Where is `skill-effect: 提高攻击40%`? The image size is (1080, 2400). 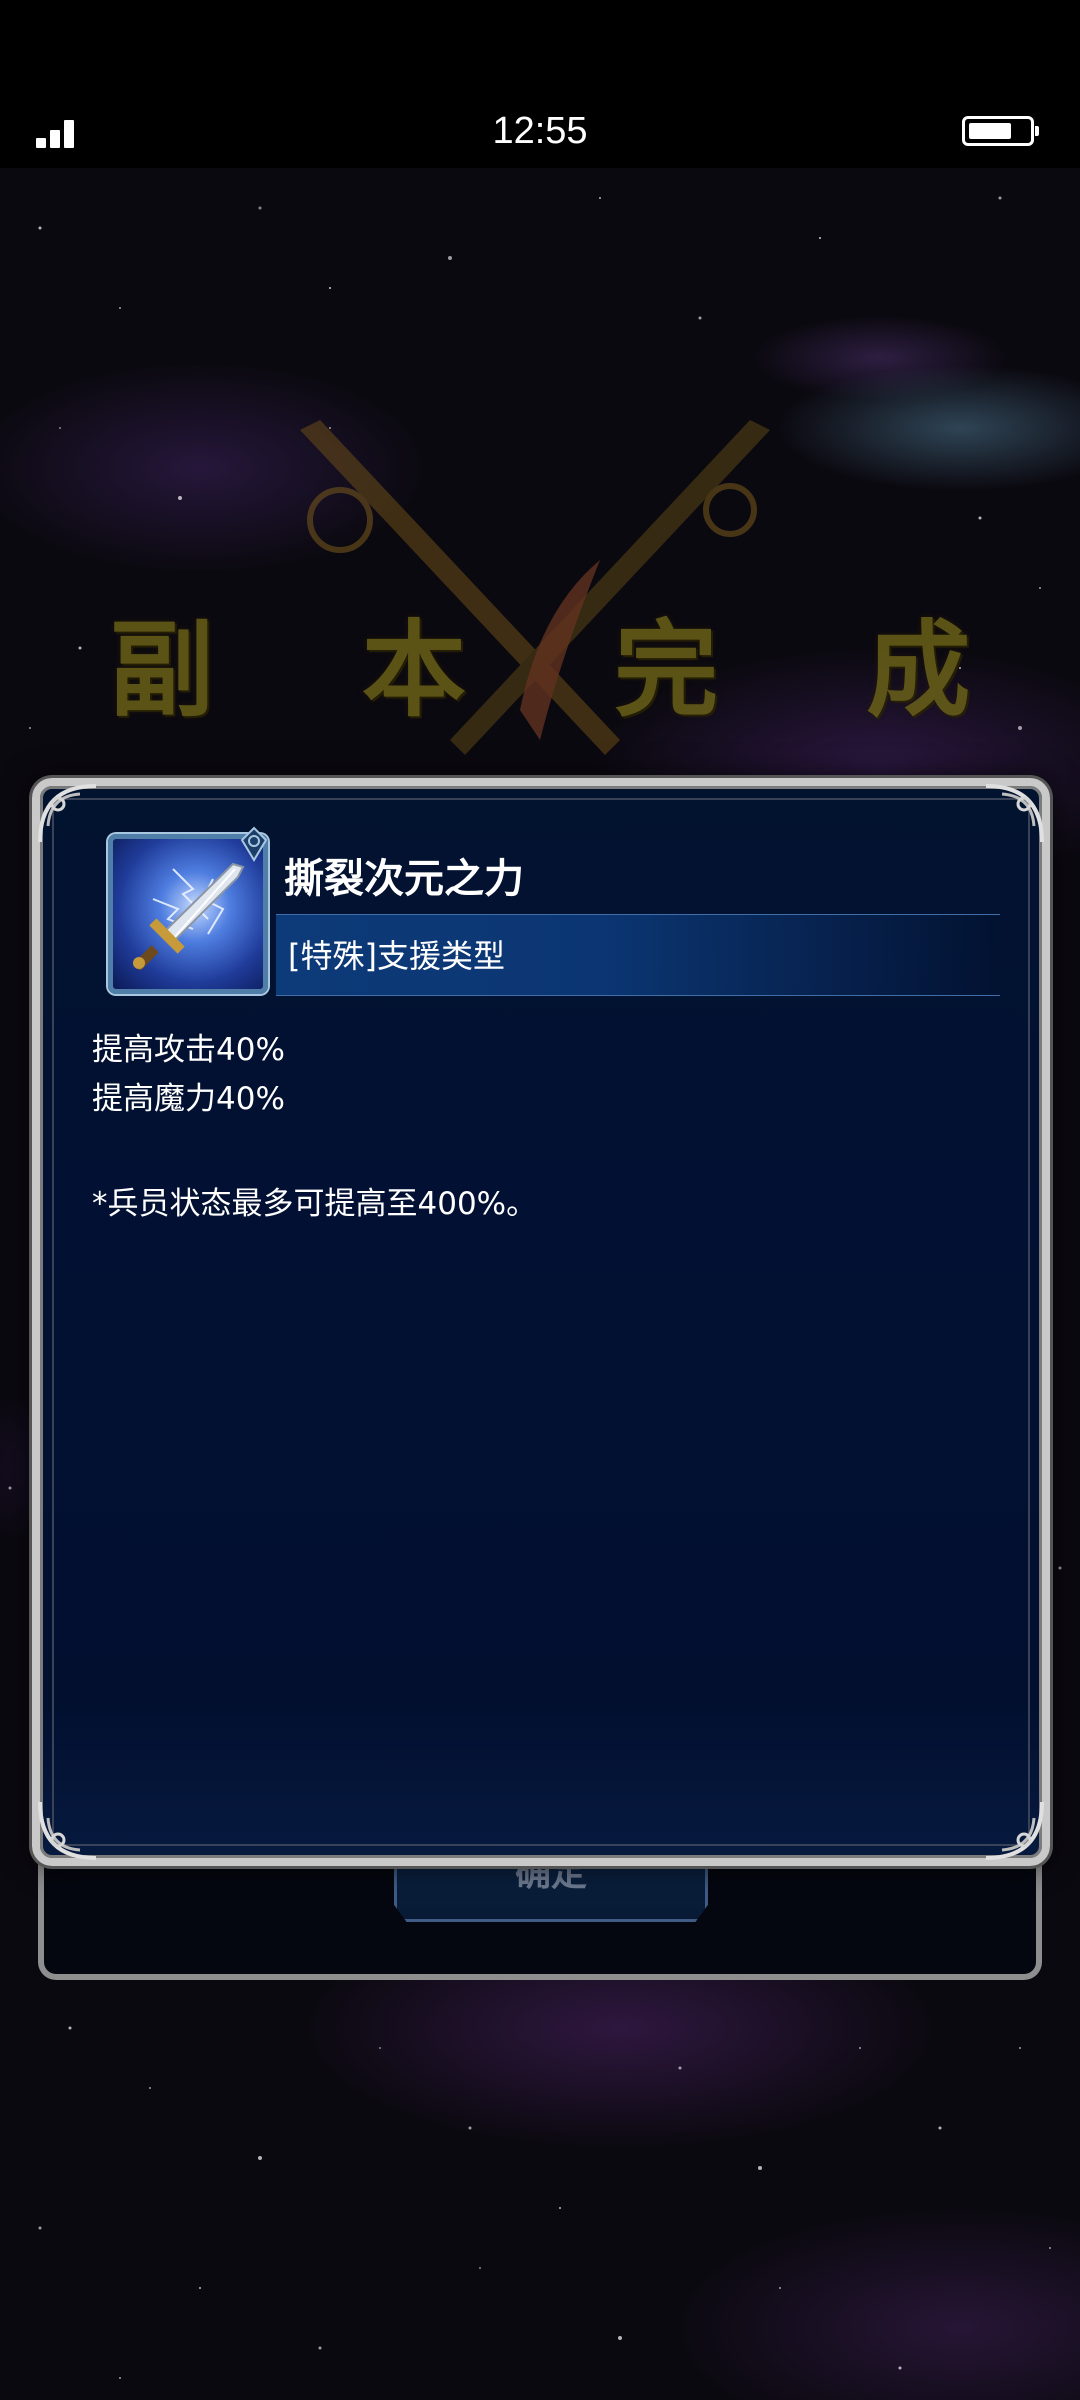
skill-effect: 提高攻击40% is located at coordinates (188, 1050).